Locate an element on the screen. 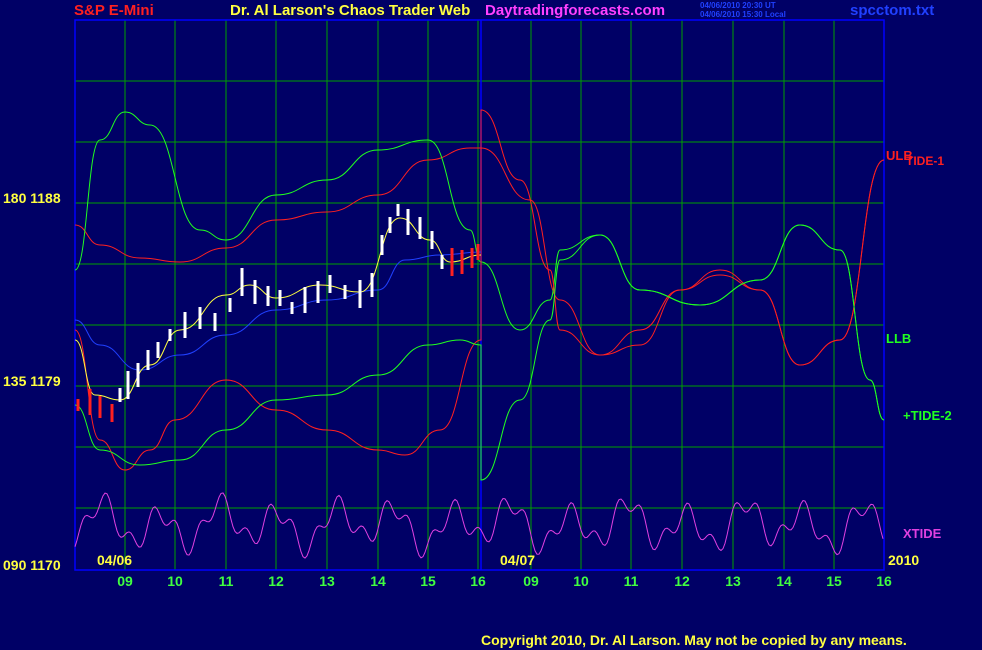 Image resolution: width=982 pixels, height=650 pixels. price-bars is located at coordinates (278, 313).